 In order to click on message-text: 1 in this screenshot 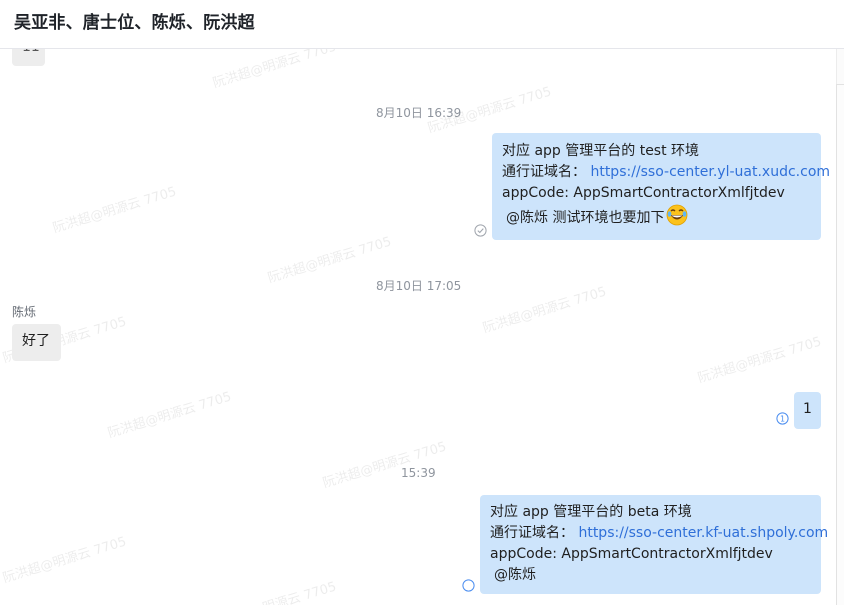, I will do `click(807, 409)`.